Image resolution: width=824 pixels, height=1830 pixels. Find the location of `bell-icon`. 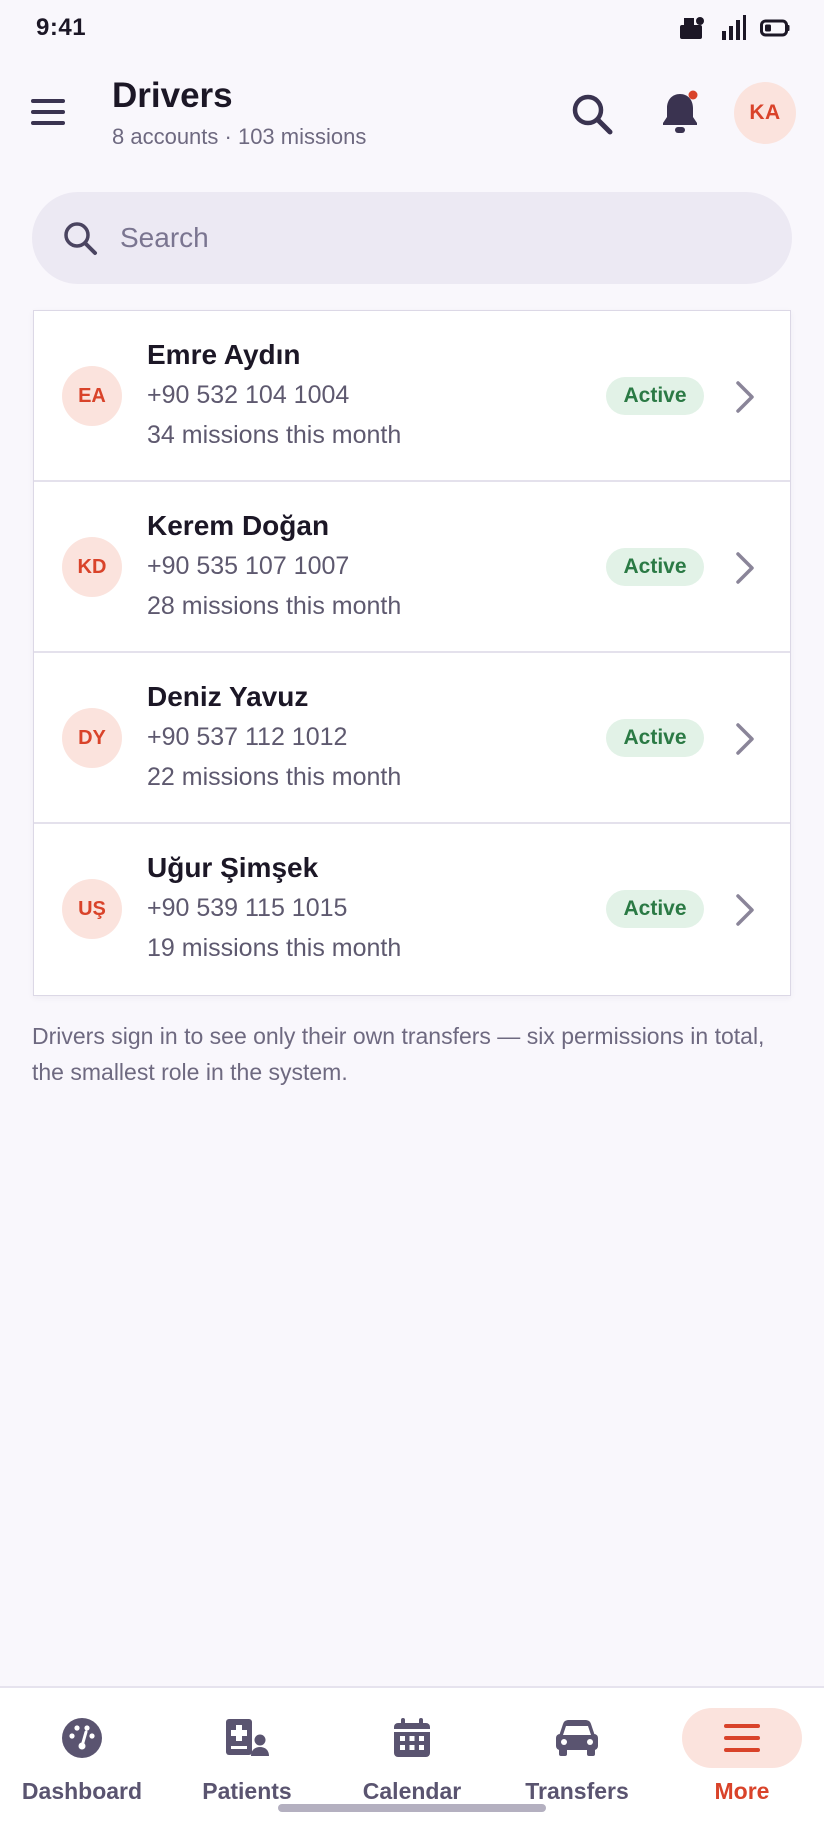

bell-icon is located at coordinates (680, 111).